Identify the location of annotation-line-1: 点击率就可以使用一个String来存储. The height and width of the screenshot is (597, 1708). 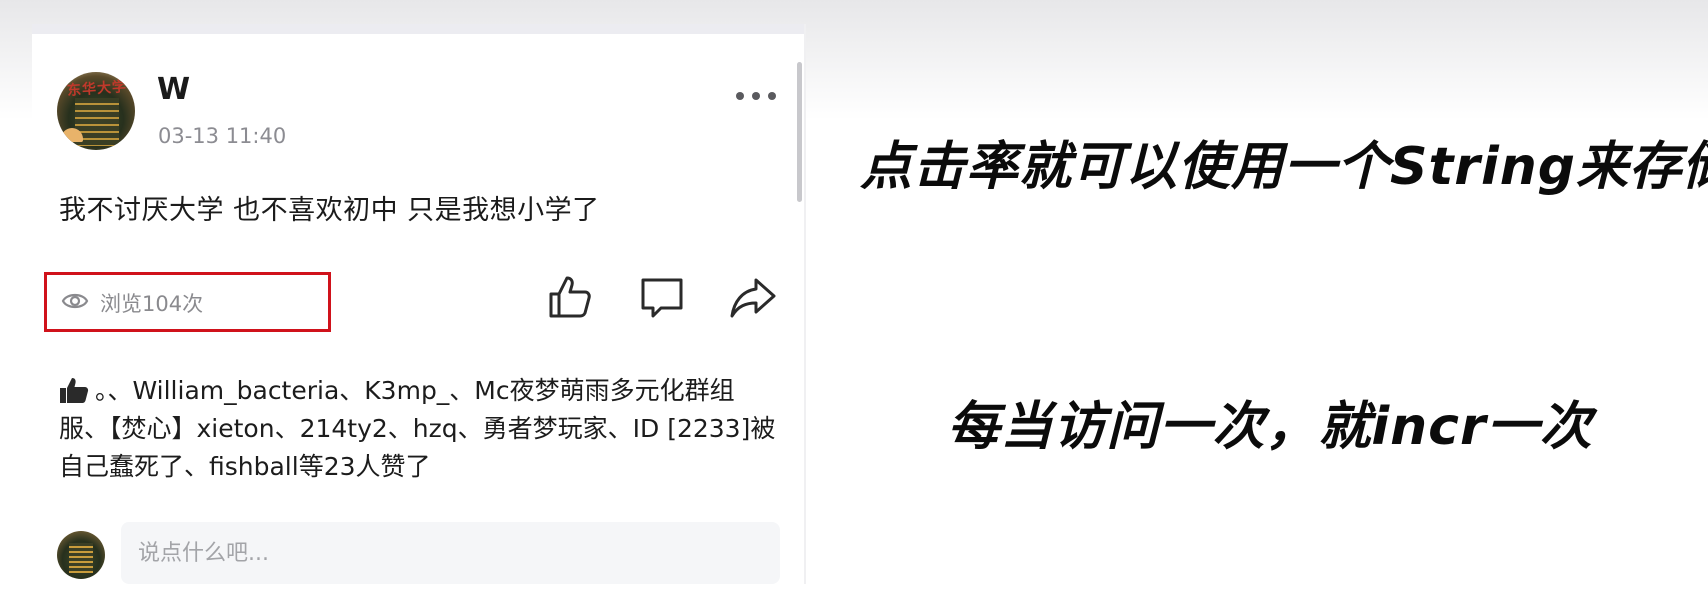
(1284, 167).